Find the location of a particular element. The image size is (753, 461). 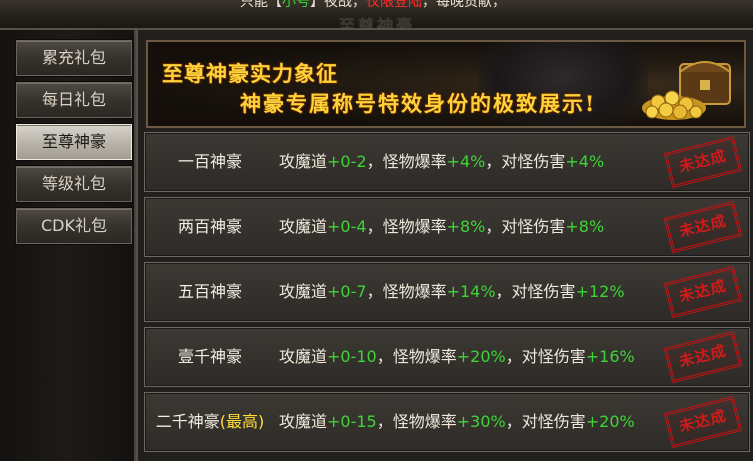

tier-row: 壹千神豪 攻魔道+0-10，怪物爆率+20%，对怪伤害+16% 未达成 is located at coordinates (447, 357).